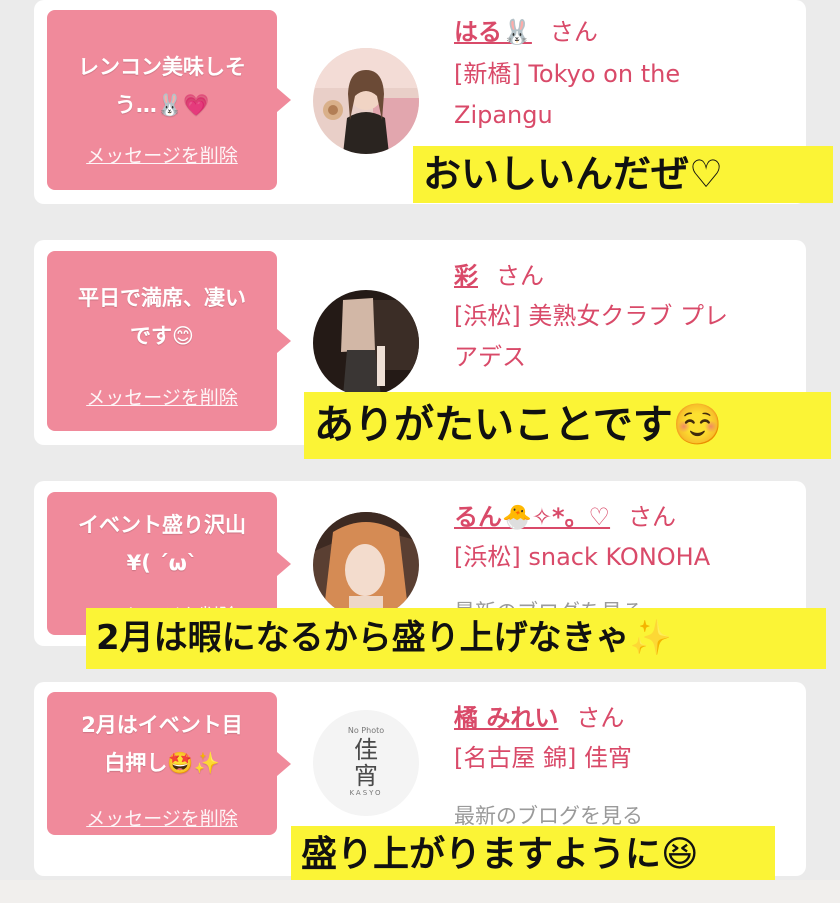 The height and width of the screenshot is (903, 840). Describe the element at coordinates (162, 298) in the screenshot. I see `message-text-line-1: 平日で満席、凄い` at that location.